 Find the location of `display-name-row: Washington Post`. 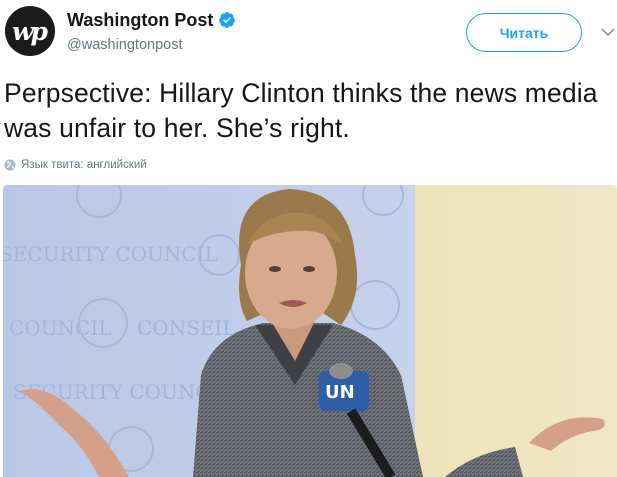

display-name-row: Washington Post is located at coordinates (151, 20).